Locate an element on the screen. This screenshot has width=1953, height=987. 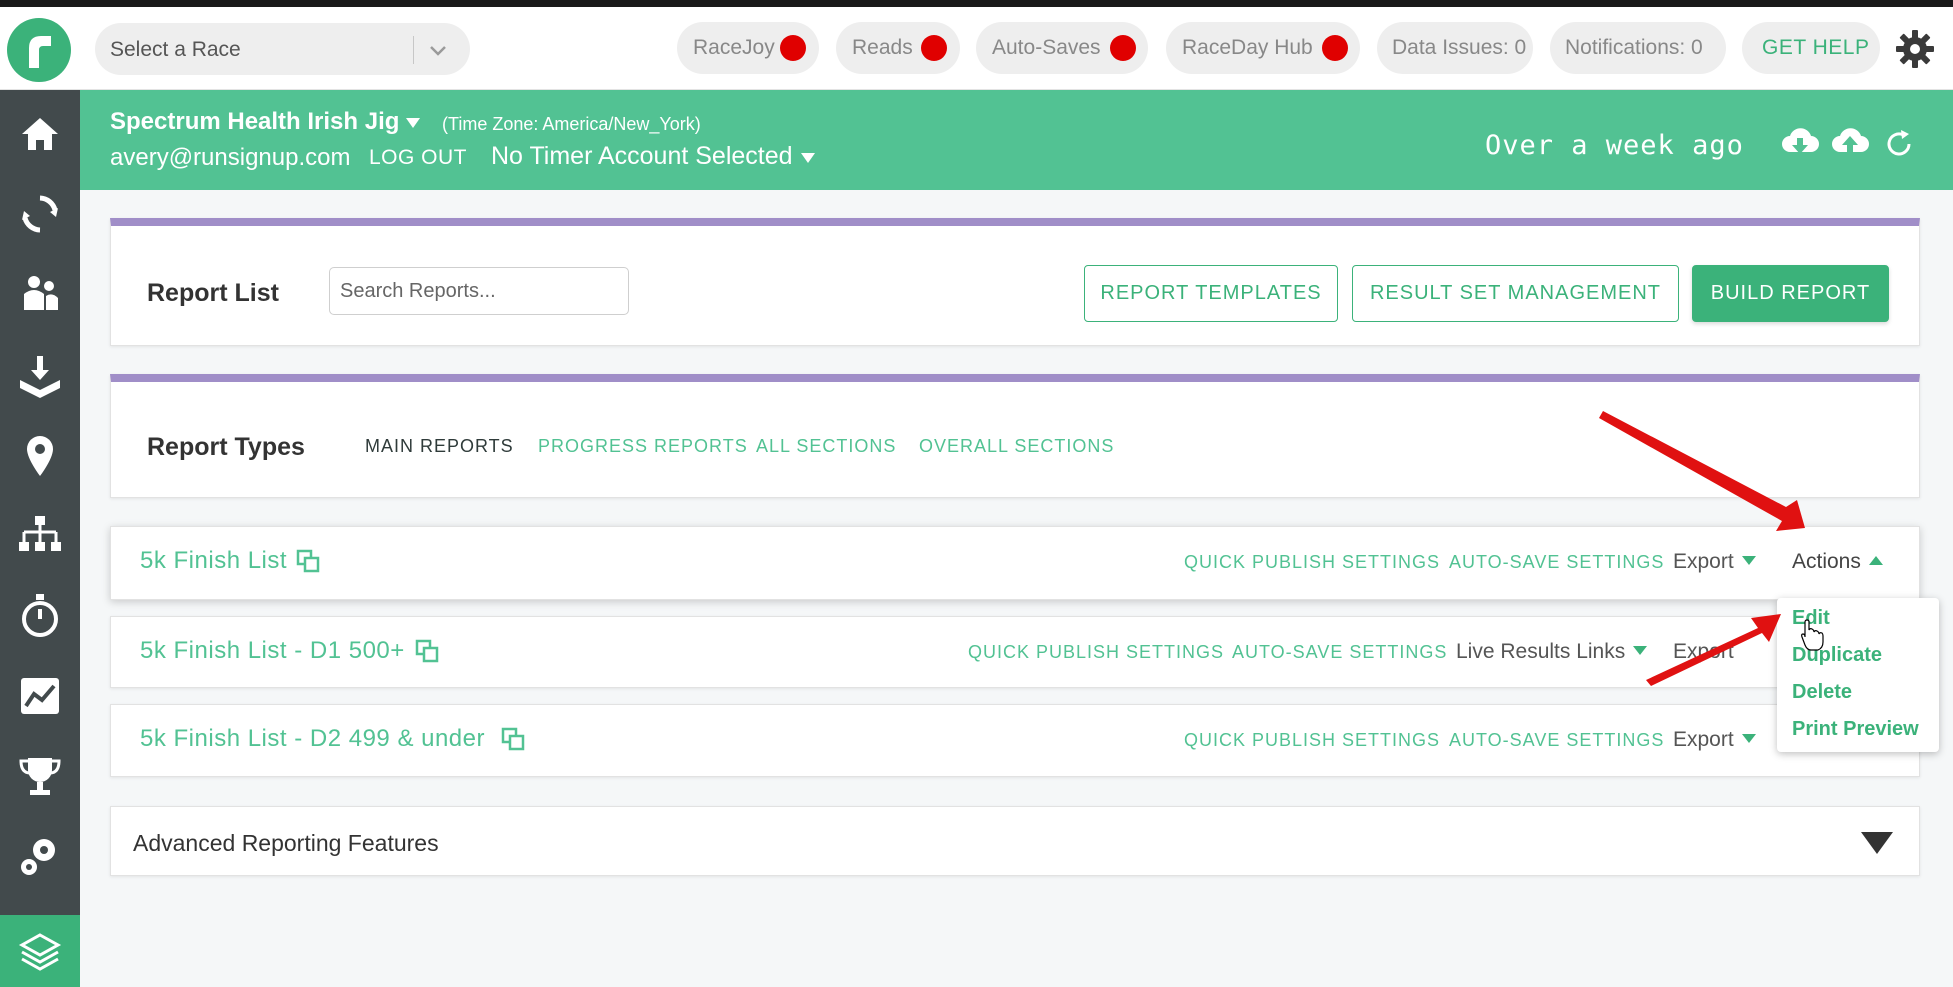
race-select-divider is located at coordinates (413, 50).